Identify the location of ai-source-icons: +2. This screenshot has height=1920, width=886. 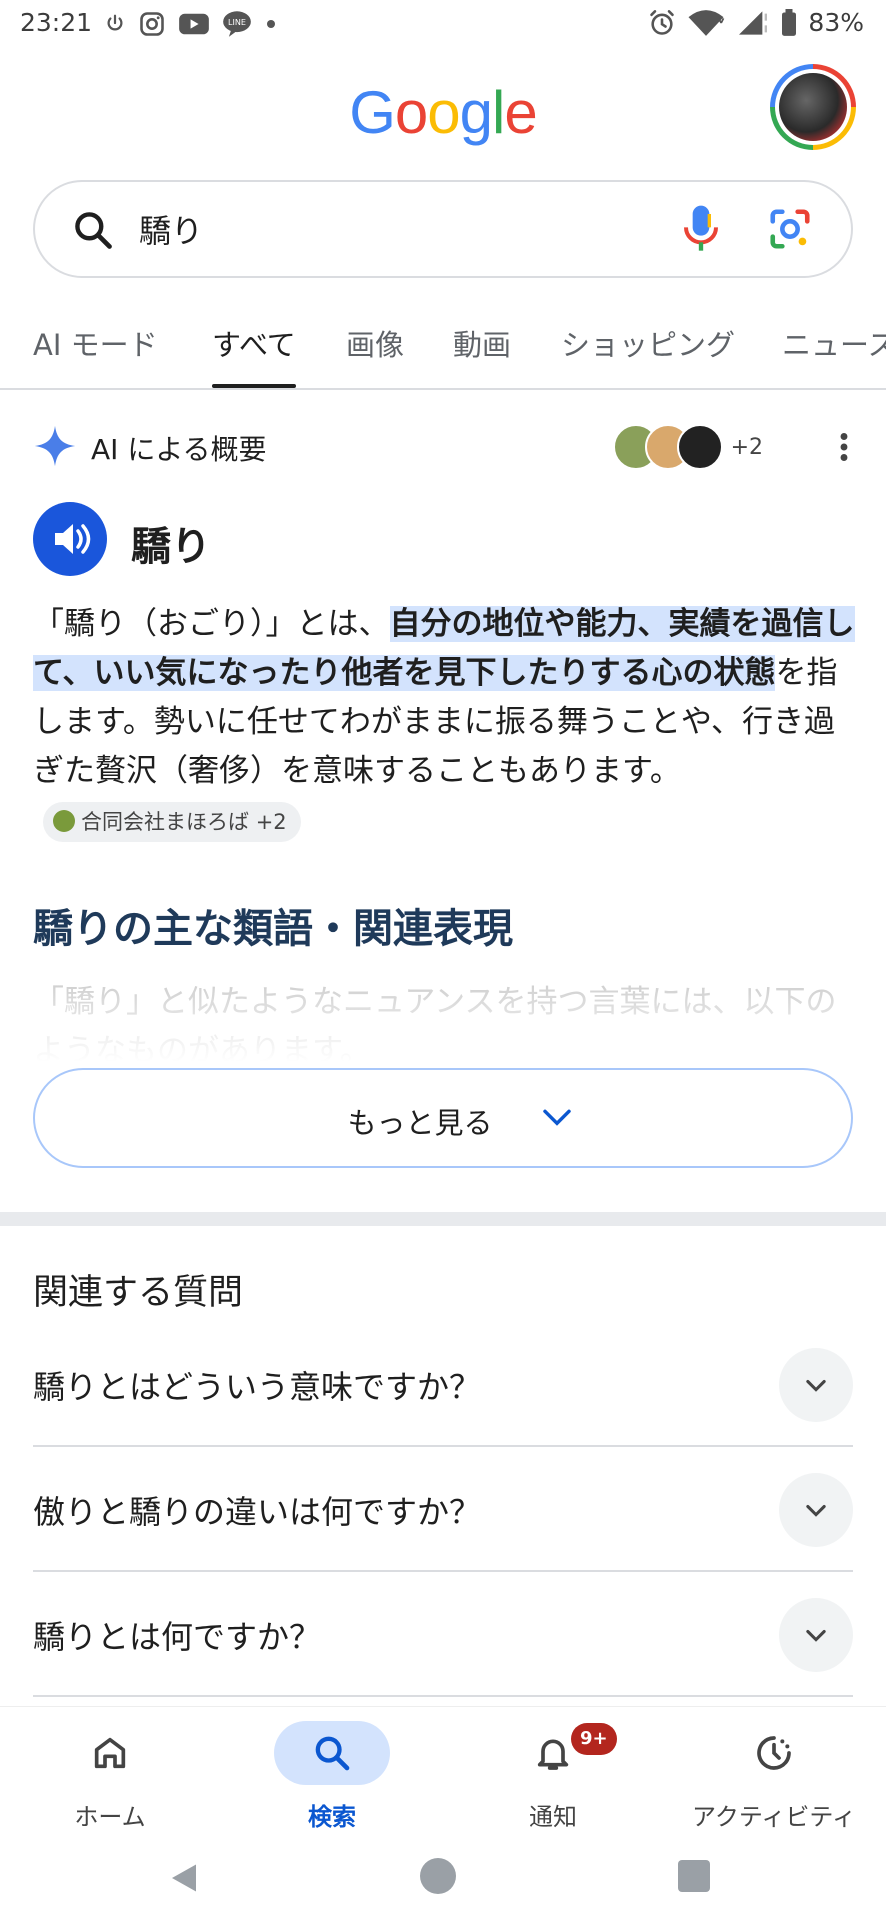
(687, 447).